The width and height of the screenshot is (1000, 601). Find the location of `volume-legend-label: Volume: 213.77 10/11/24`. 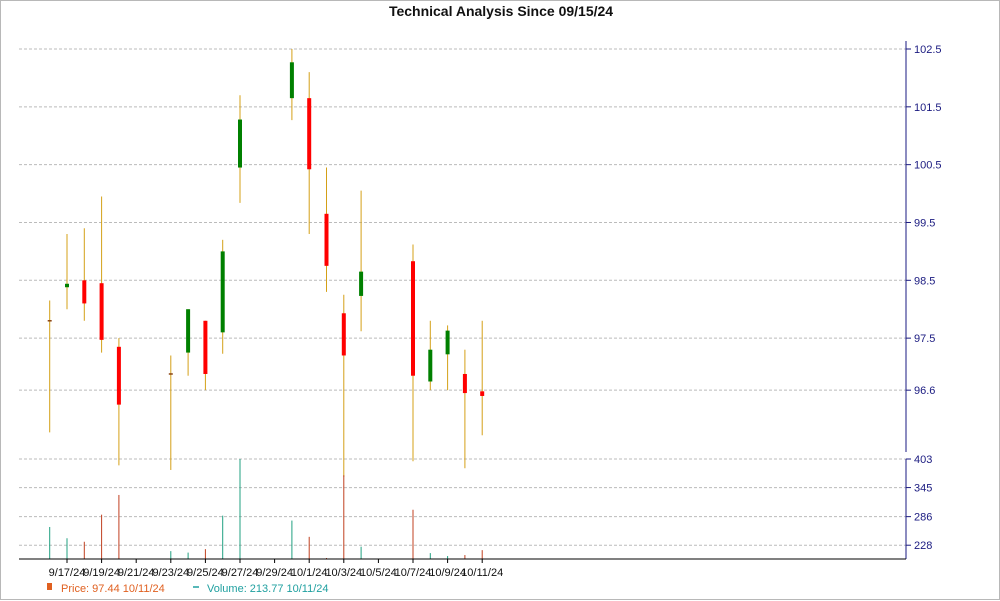

volume-legend-label: Volume: 213.77 10/11/24 is located at coordinates (268, 589).